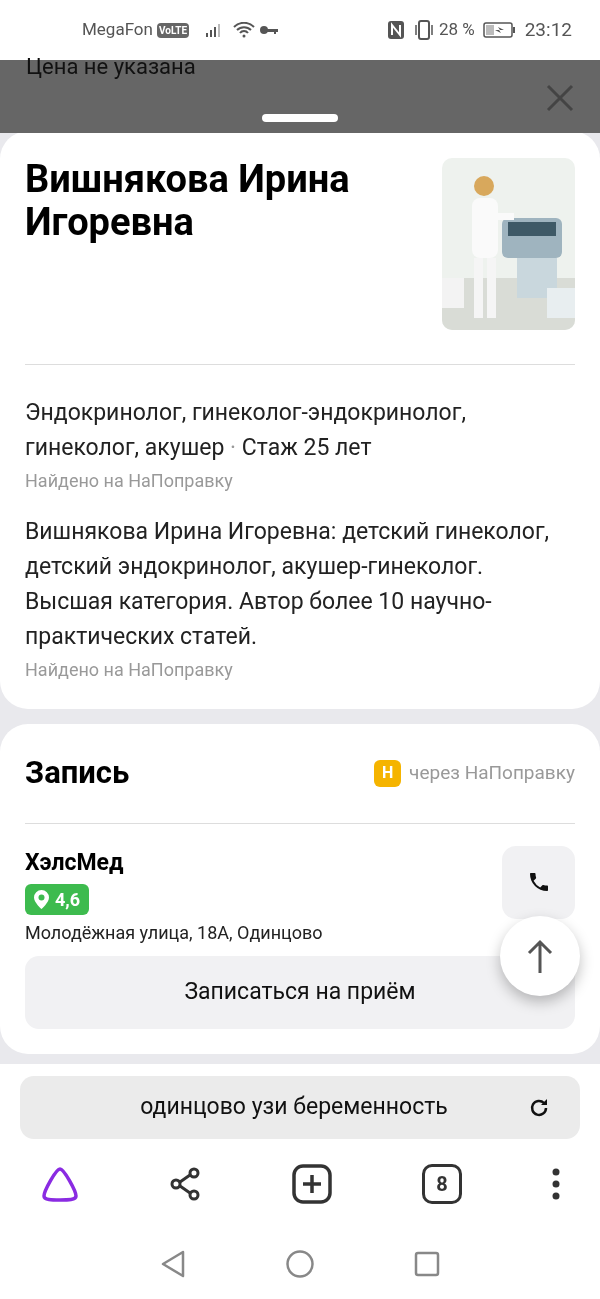 Image resolution: width=600 pixels, height=1299 pixels. What do you see at coordinates (560, 98) in the screenshot?
I see `close-icon` at bounding box center [560, 98].